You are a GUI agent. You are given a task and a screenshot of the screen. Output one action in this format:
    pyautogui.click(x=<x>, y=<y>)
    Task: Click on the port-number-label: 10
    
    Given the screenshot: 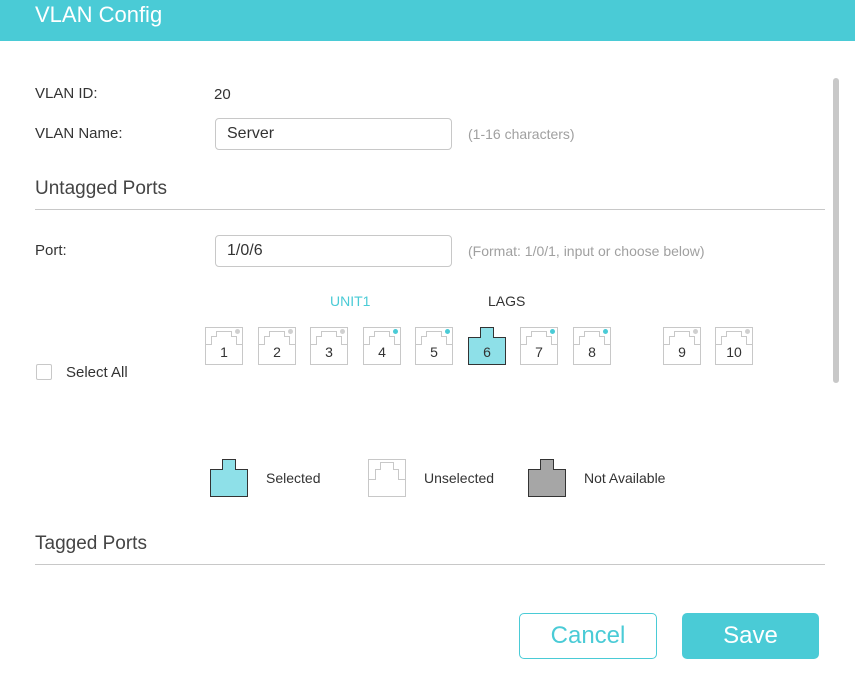 What is the action you would take?
    pyautogui.click(x=734, y=352)
    